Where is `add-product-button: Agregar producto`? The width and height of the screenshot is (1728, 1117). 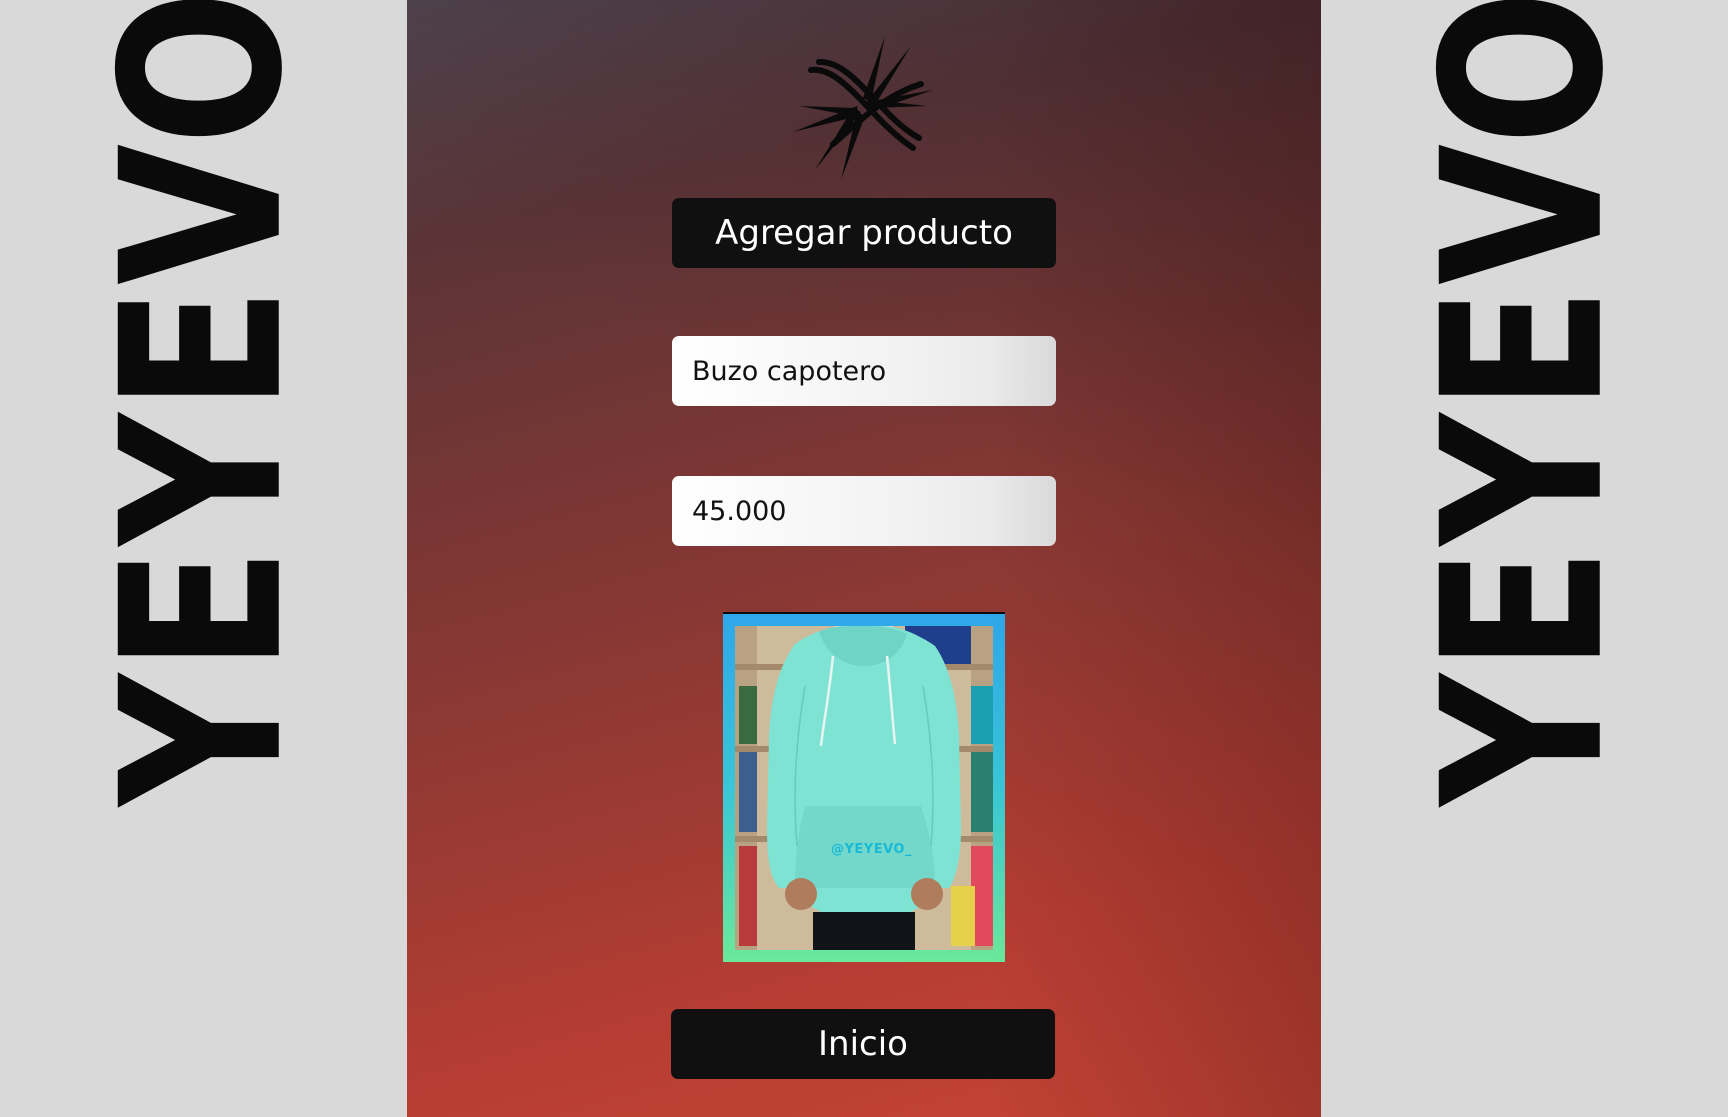 add-product-button: Agregar producto is located at coordinates (864, 233).